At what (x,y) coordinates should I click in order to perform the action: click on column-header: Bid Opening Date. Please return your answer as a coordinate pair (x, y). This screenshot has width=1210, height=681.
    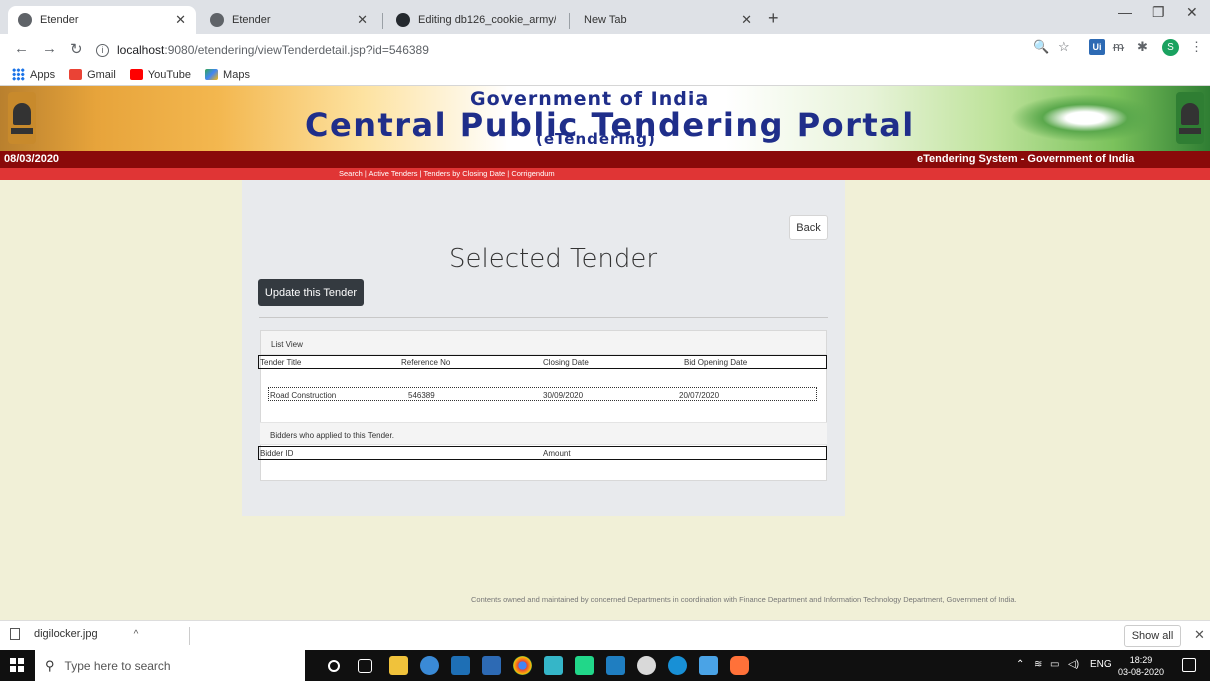
    Looking at the image, I should click on (716, 362).